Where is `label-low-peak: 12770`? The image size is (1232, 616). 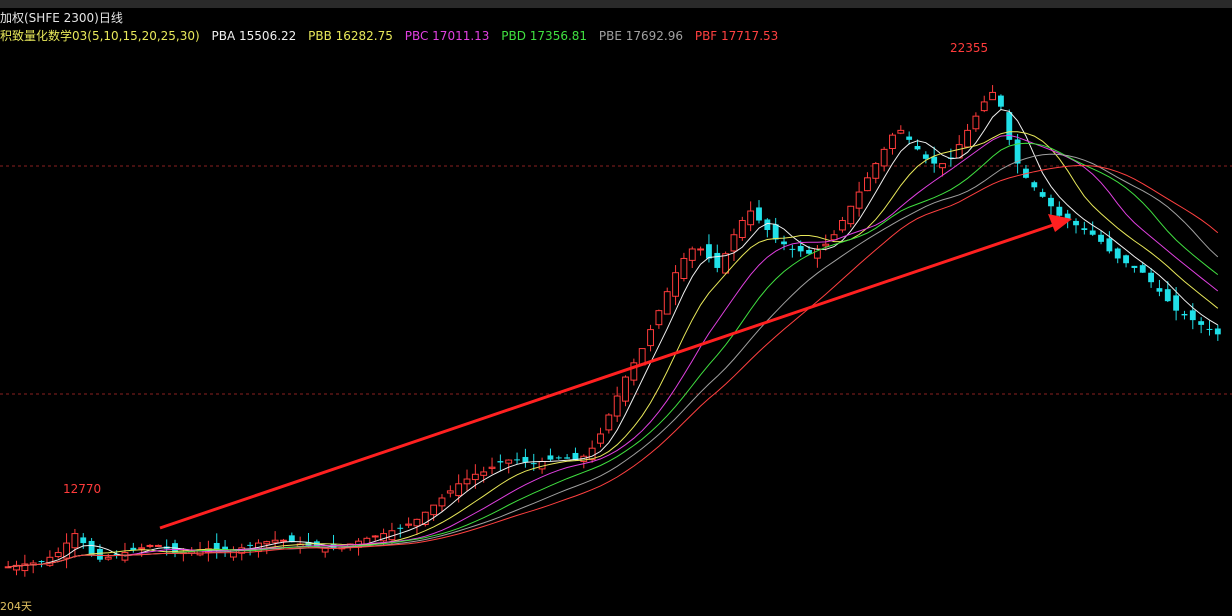 label-low-peak: 12770 is located at coordinates (82, 489).